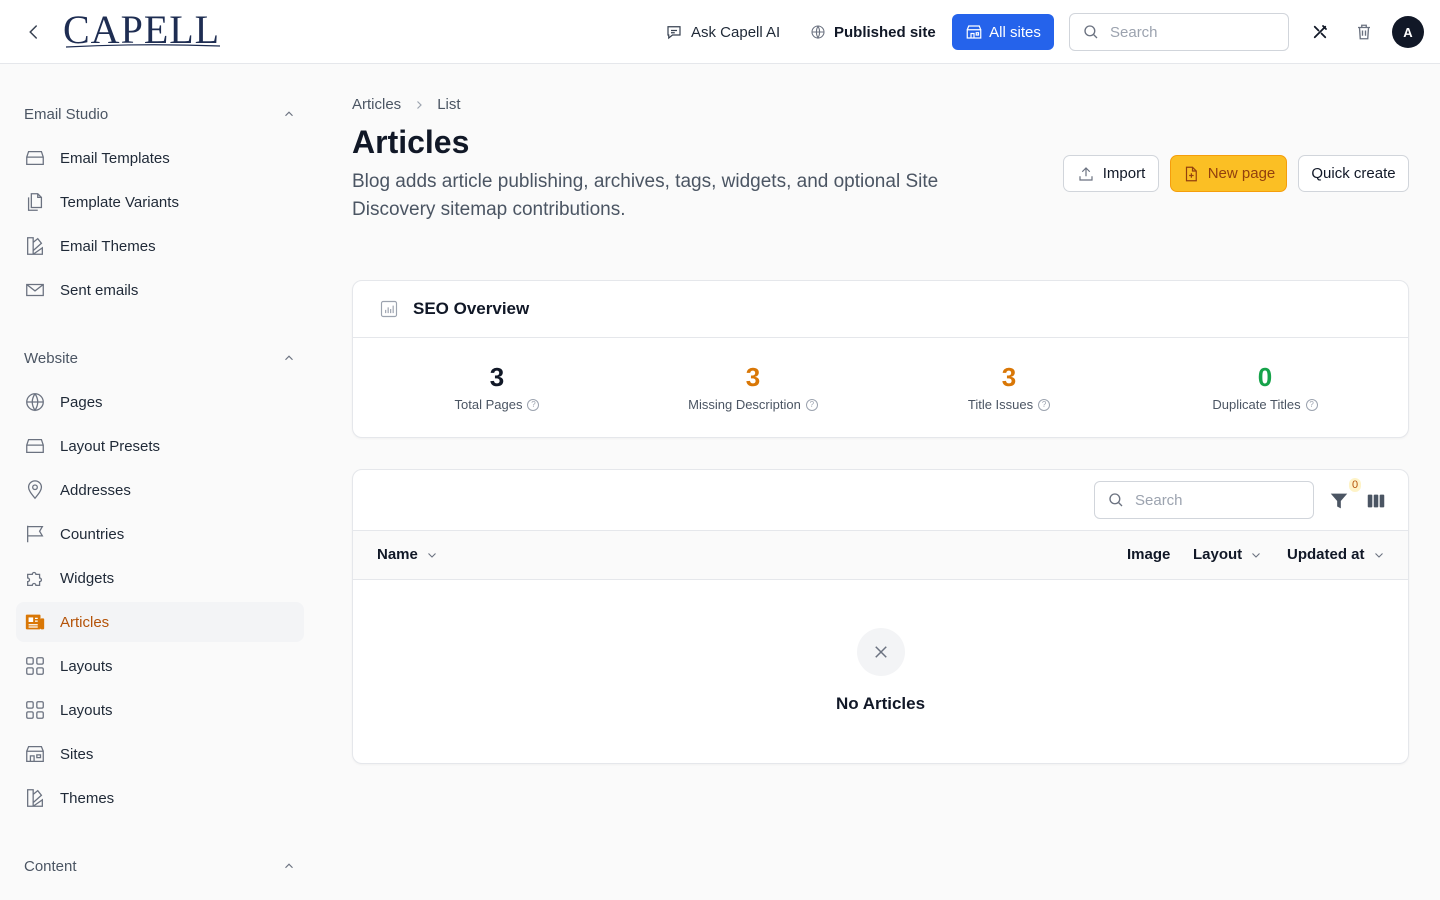 This screenshot has width=1440, height=900. I want to click on column-name: Name, so click(407, 554).